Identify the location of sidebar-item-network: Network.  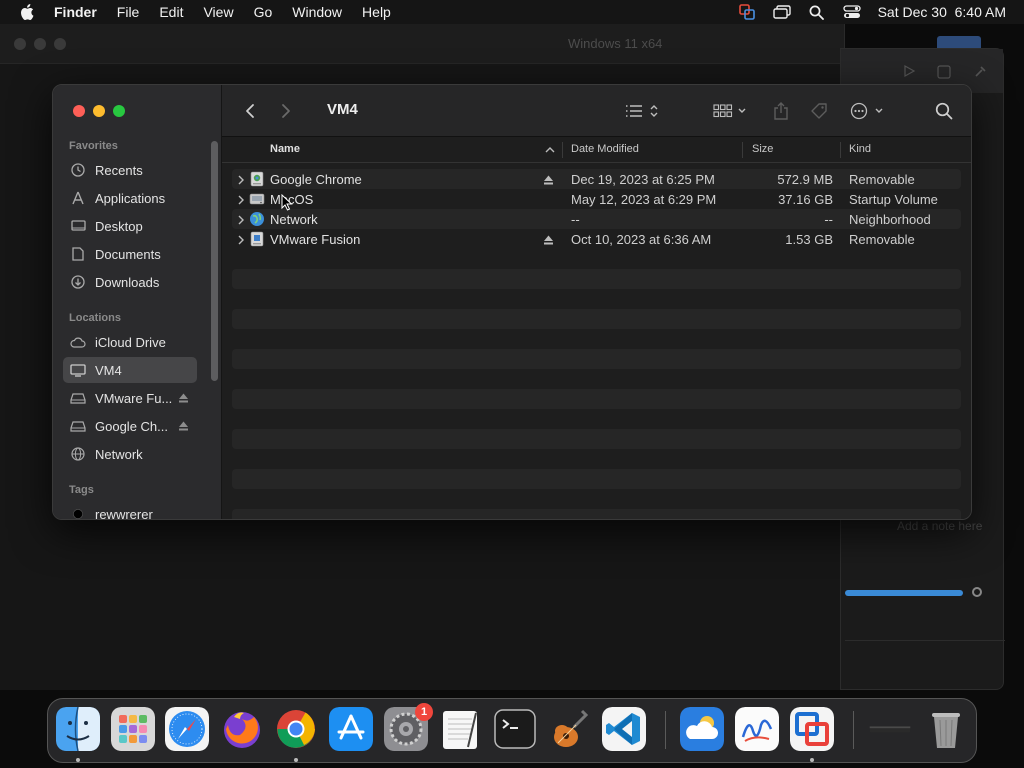
(130, 454).